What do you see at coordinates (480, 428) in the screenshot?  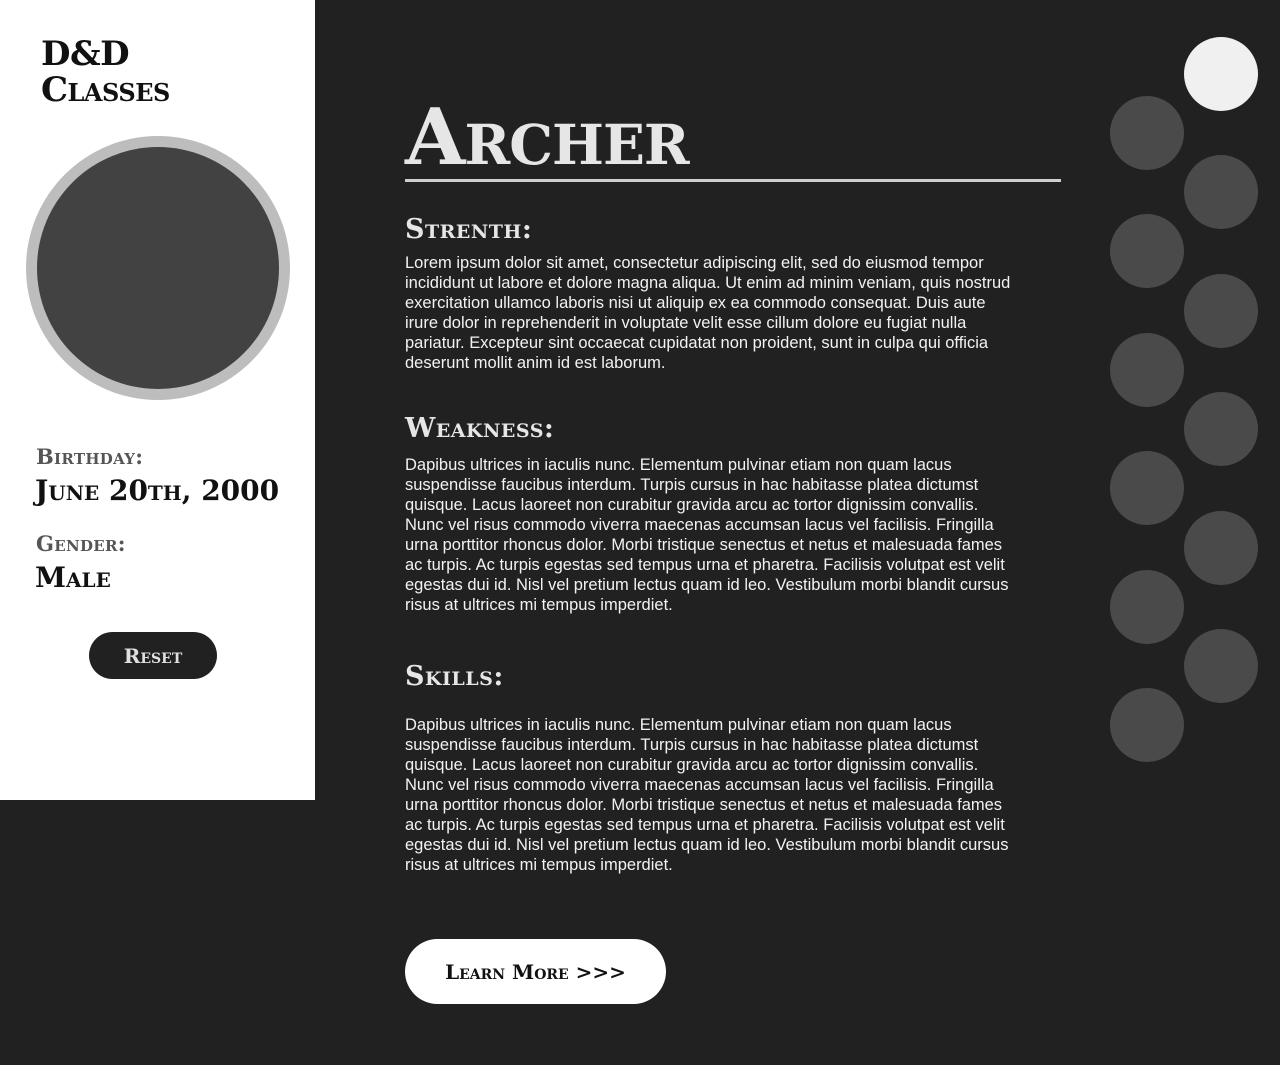 I see `weakness-heading: Weakness:` at bounding box center [480, 428].